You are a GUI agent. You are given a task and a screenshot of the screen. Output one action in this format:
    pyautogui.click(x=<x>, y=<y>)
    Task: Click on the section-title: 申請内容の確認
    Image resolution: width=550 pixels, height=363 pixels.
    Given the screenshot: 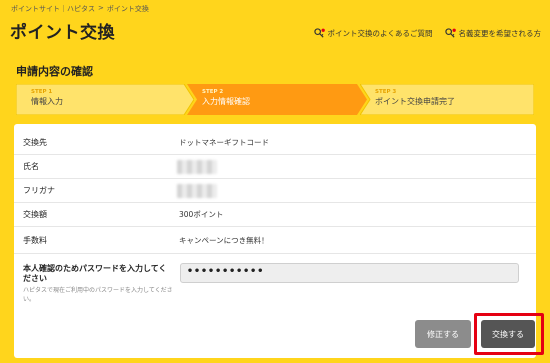 What is the action you would take?
    pyautogui.click(x=54, y=71)
    